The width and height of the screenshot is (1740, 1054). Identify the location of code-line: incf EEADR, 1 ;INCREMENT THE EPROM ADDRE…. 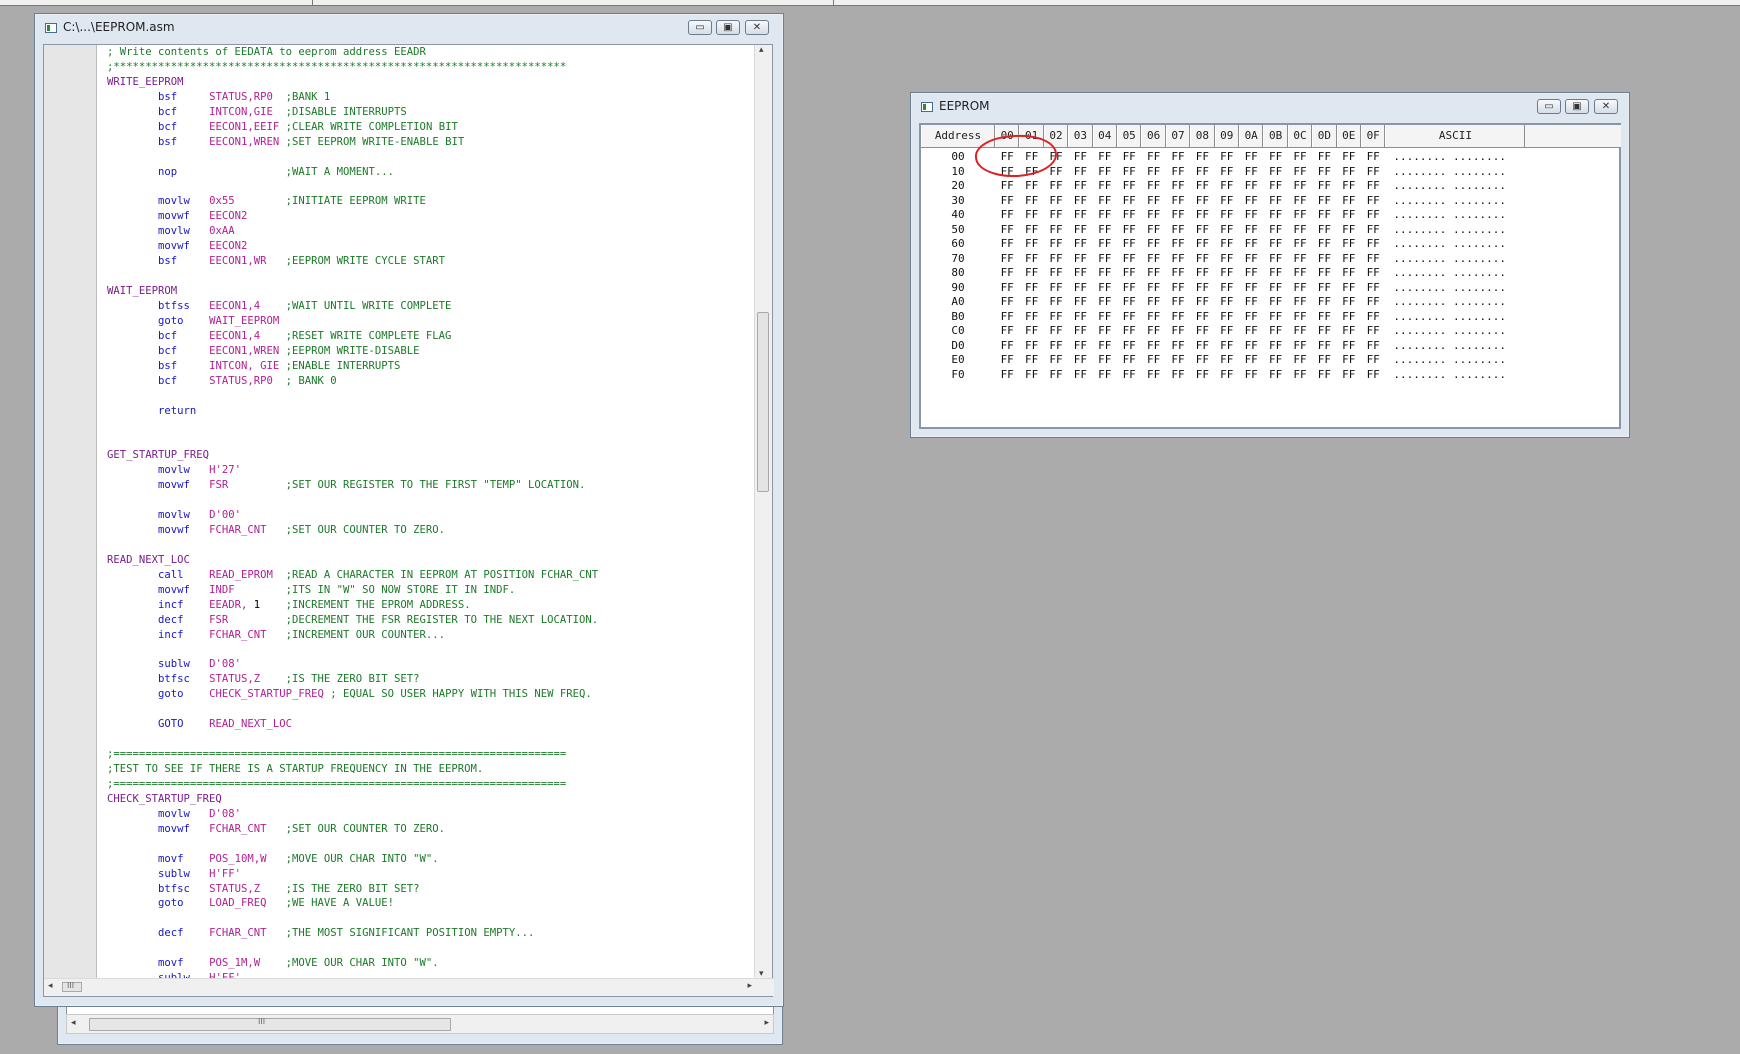
(452, 605).